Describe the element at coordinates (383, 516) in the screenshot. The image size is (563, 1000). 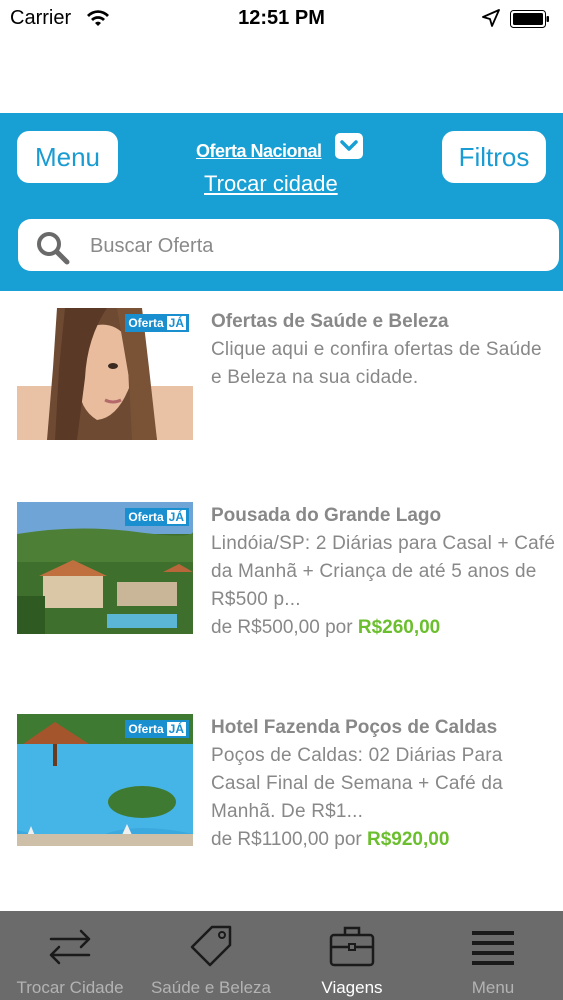
I see `offer-title: Pousada do Grande Lago` at that location.